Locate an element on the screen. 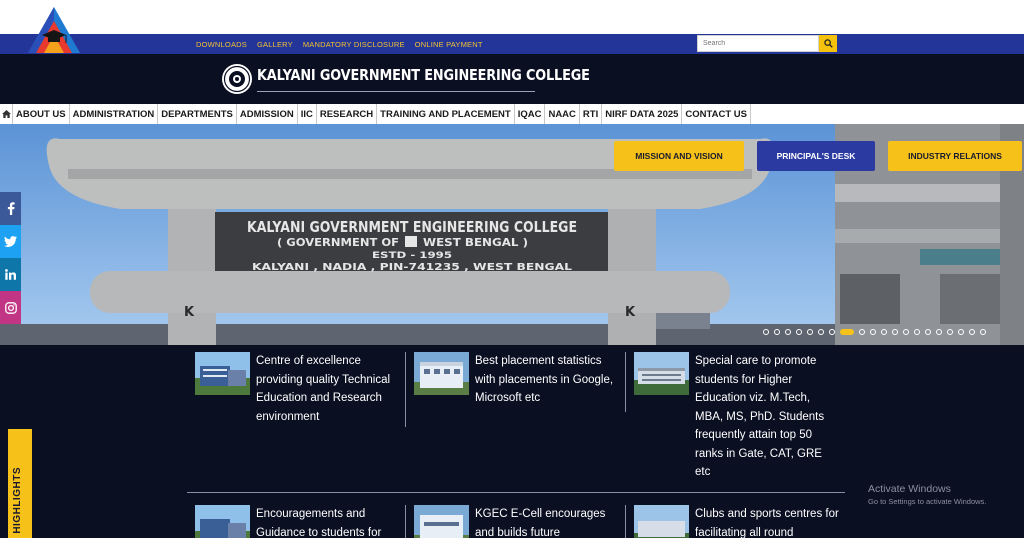 The width and height of the screenshot is (1024, 538). site-logo-icon is located at coordinates (54, 30).